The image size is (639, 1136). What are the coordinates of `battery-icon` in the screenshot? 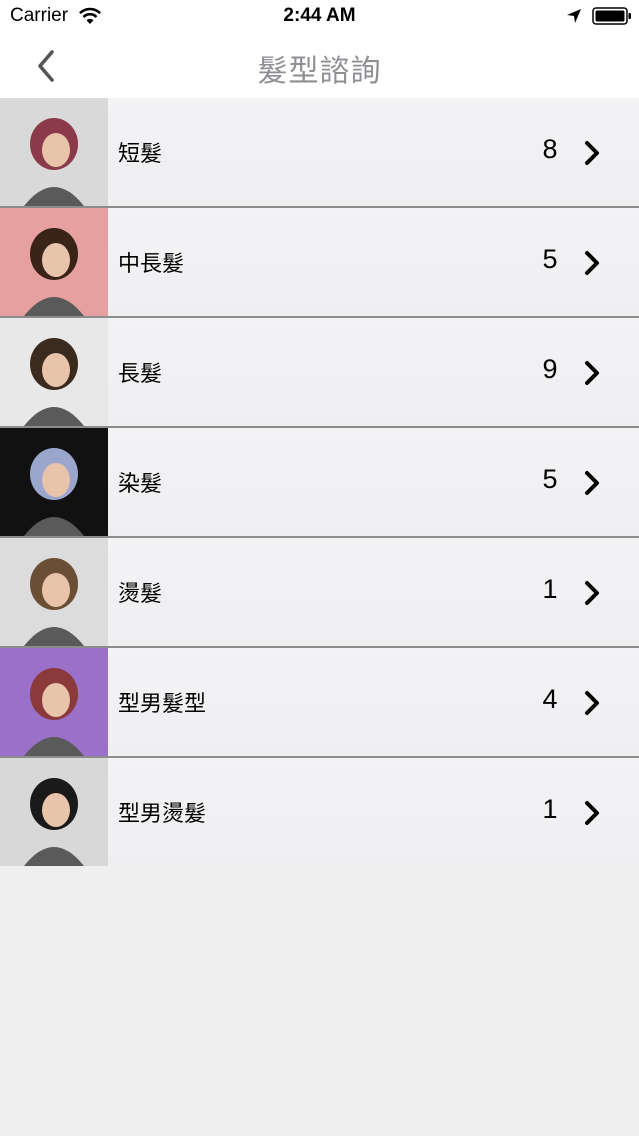 It's located at (611, 16).